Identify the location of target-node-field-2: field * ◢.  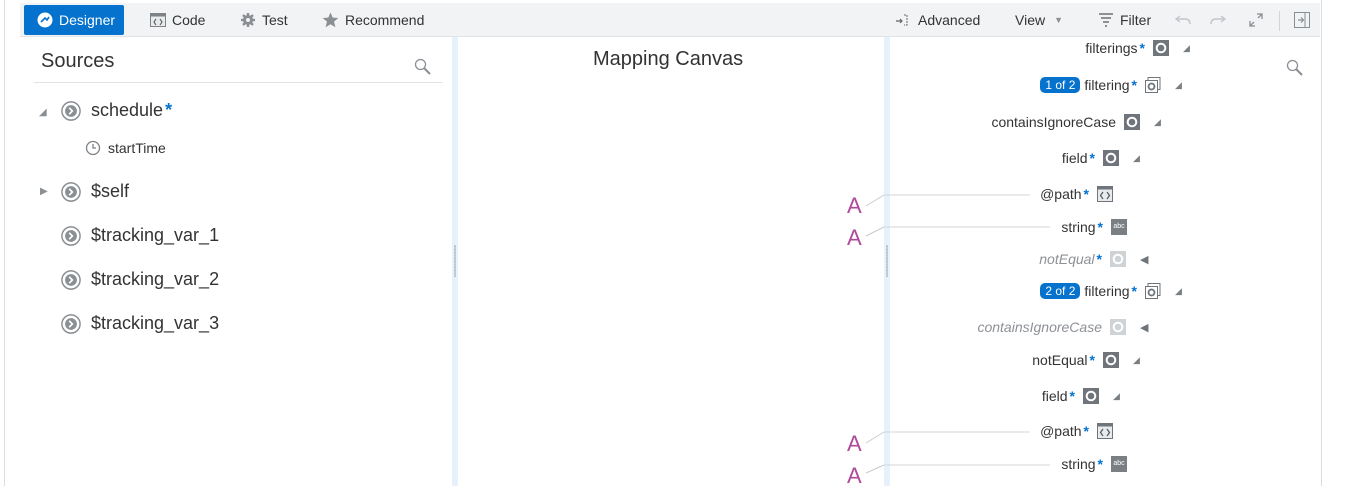
(1081, 396).